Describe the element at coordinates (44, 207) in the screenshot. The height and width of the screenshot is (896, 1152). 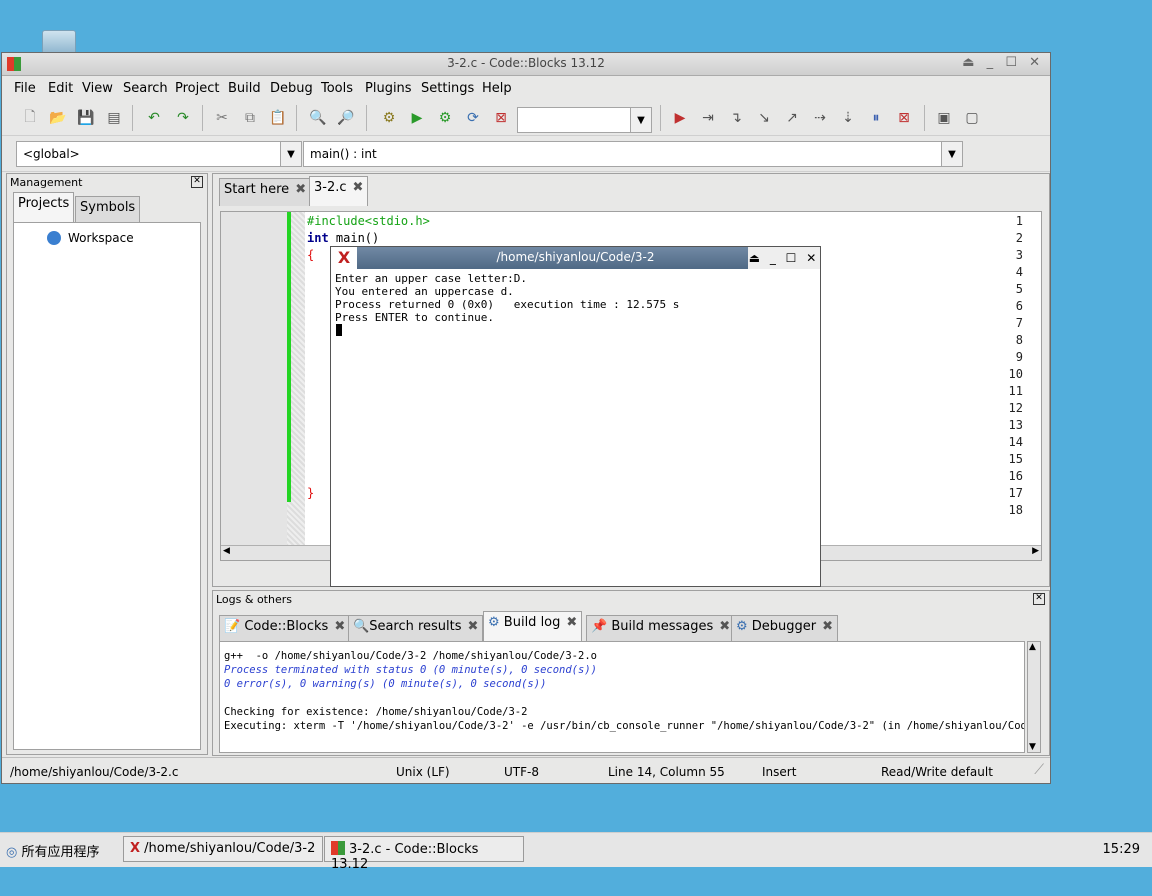
I see `tab-projects: Projects` at that location.